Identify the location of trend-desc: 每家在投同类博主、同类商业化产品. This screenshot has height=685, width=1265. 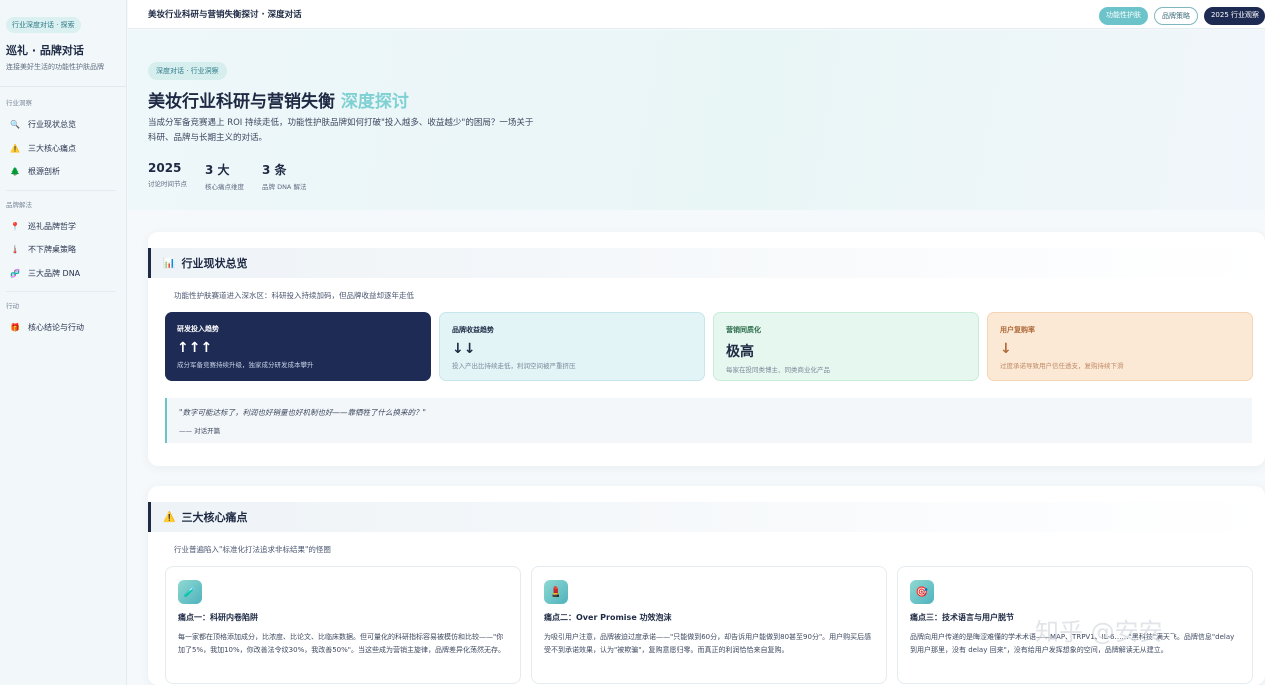
(778, 370).